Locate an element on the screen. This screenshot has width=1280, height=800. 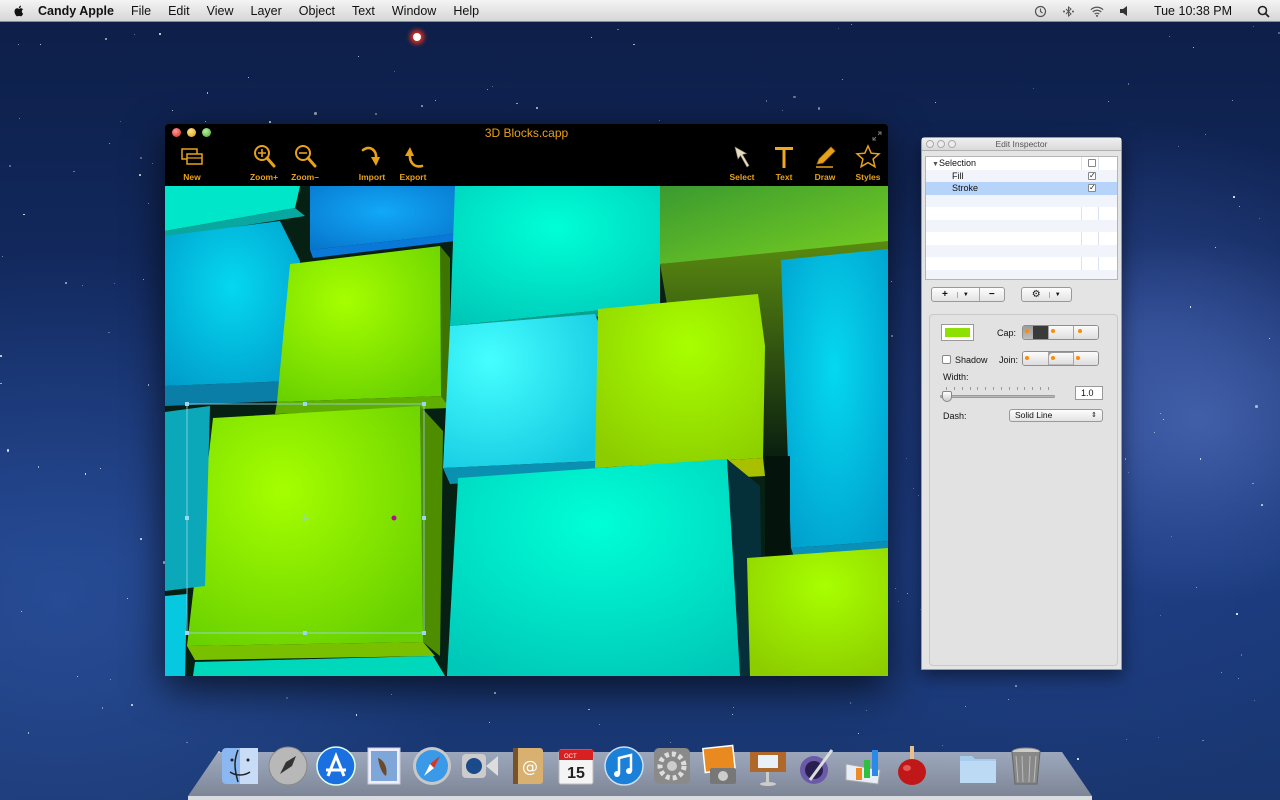
dock-candy-apple is located at coordinates (912, 766).